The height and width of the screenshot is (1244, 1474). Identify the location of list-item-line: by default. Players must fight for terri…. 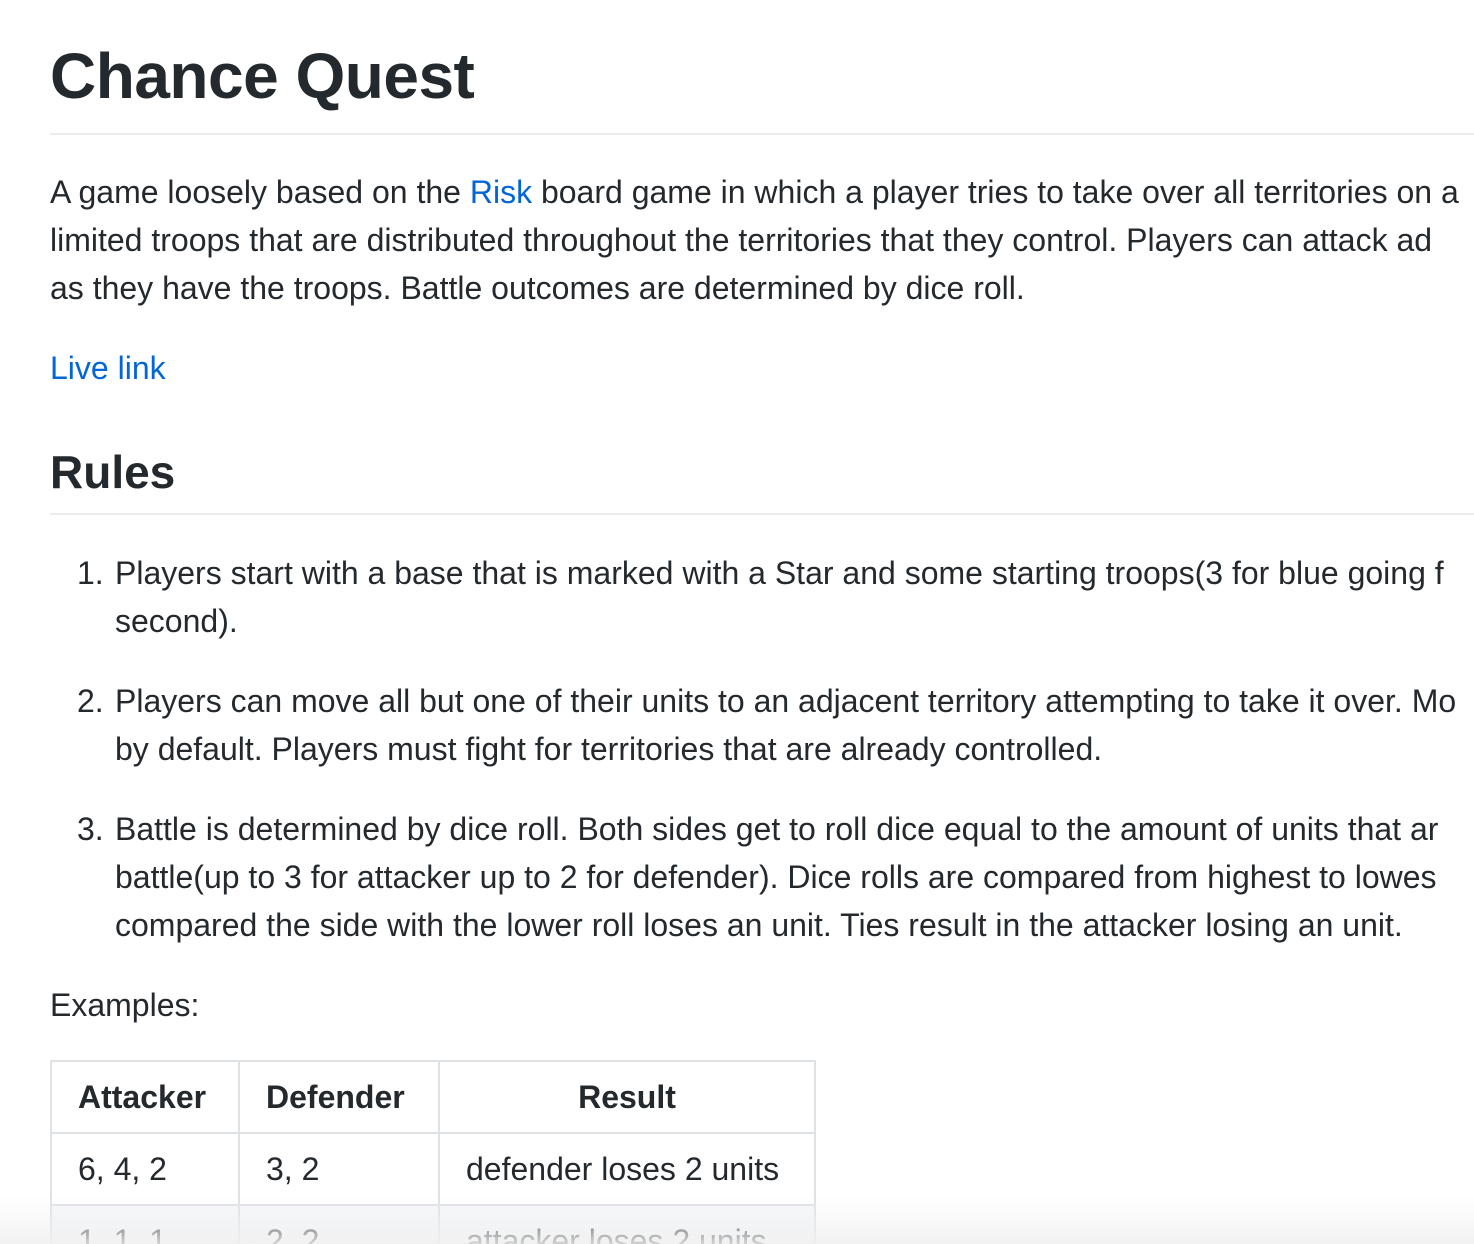
(609, 749).